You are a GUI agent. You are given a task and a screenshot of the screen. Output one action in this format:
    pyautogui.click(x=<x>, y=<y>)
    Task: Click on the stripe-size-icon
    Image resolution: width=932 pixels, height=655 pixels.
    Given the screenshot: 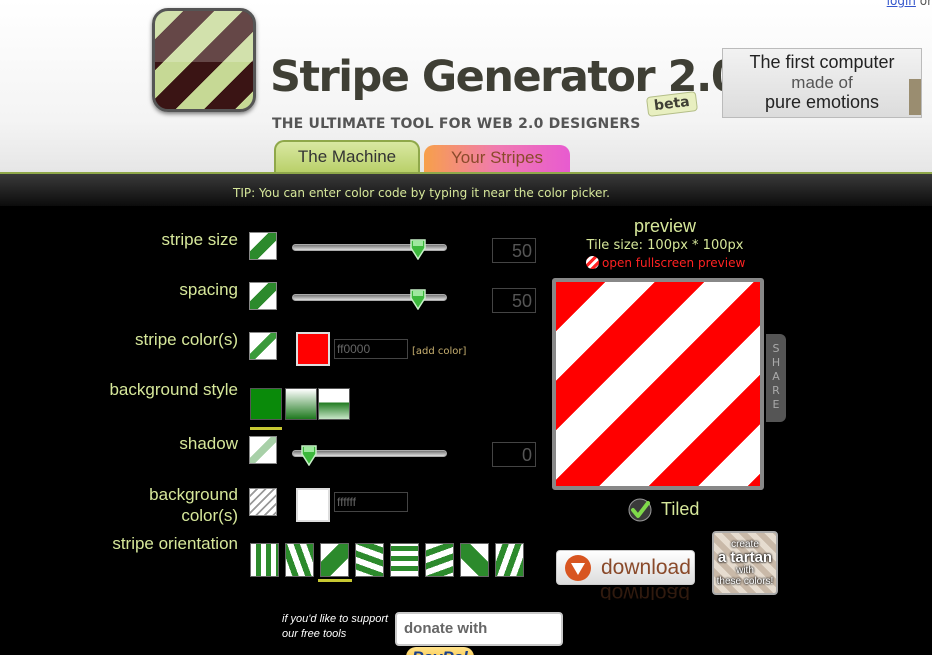 What is the action you would take?
    pyautogui.click(x=263, y=246)
    